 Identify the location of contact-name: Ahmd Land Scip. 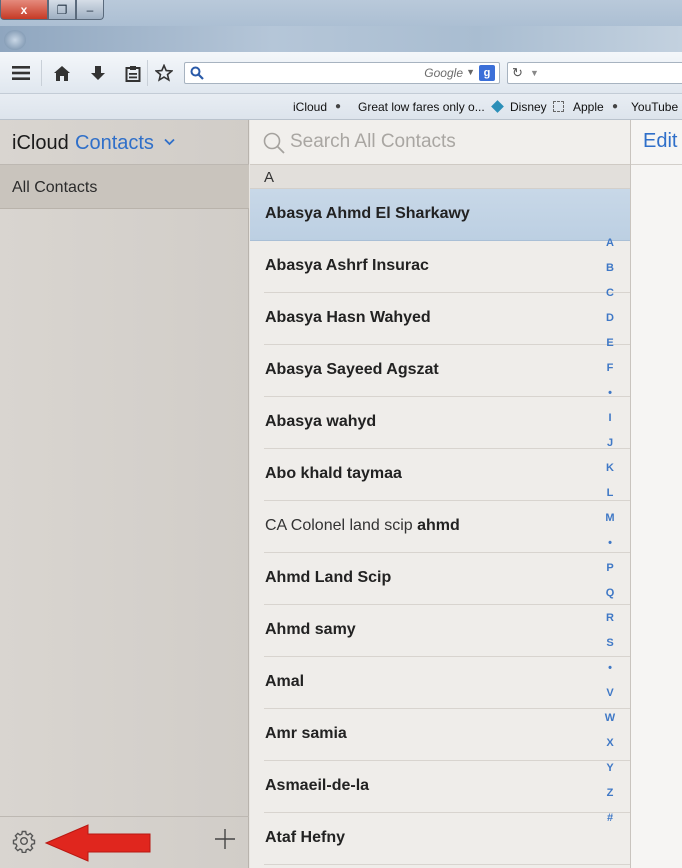
(328, 578).